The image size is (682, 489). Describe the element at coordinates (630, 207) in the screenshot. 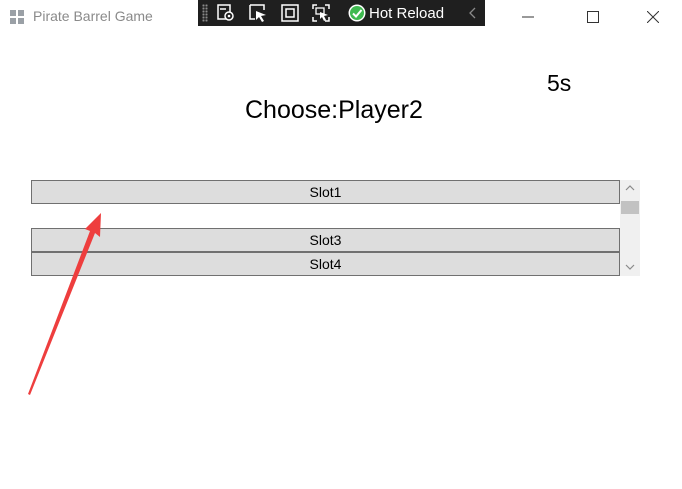

I see `scroll-thumb` at that location.